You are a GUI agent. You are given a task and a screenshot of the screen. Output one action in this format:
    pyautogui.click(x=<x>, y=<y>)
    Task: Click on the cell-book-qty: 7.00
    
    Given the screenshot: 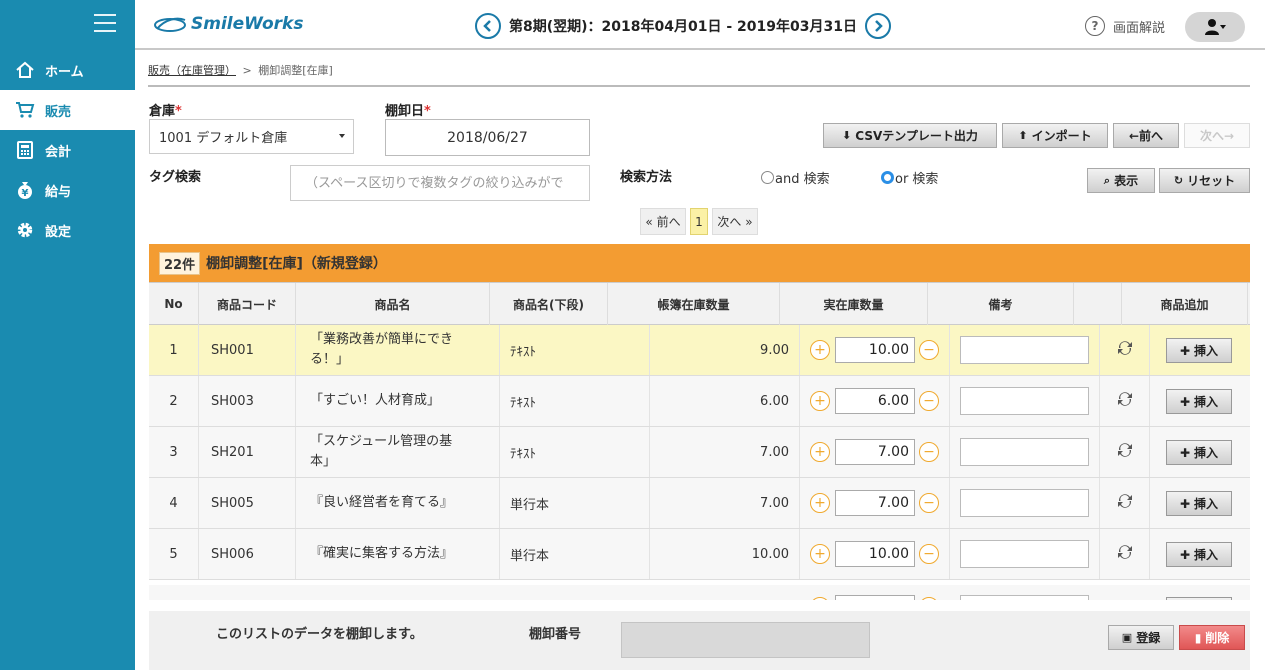 What is the action you would take?
    pyautogui.click(x=725, y=503)
    